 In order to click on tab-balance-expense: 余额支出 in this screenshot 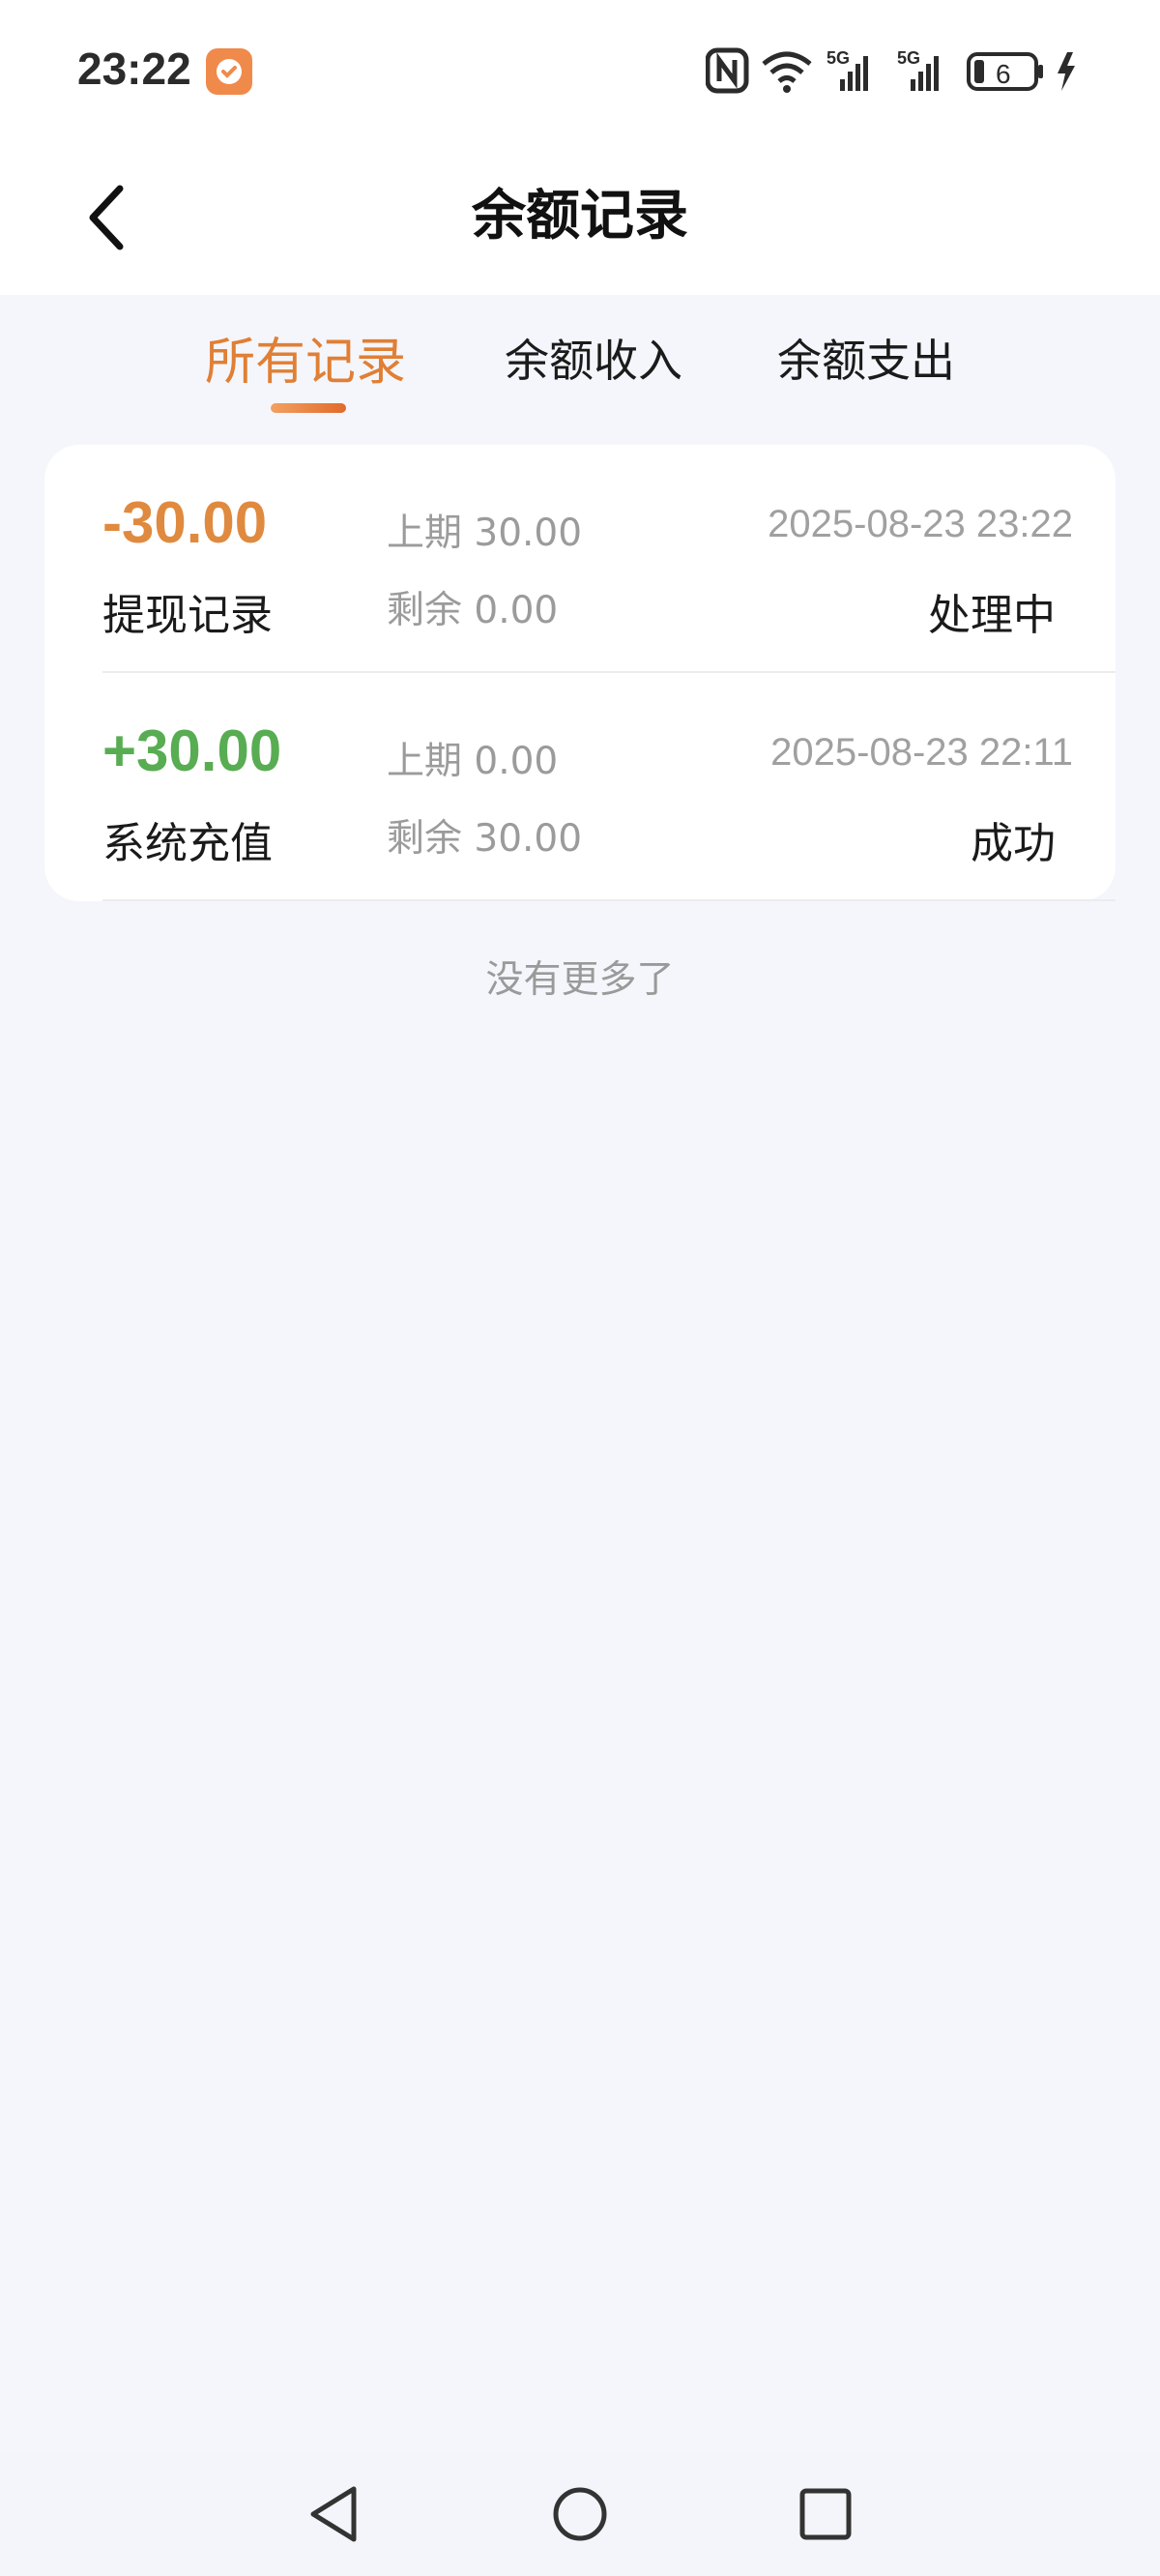, I will do `click(866, 358)`.